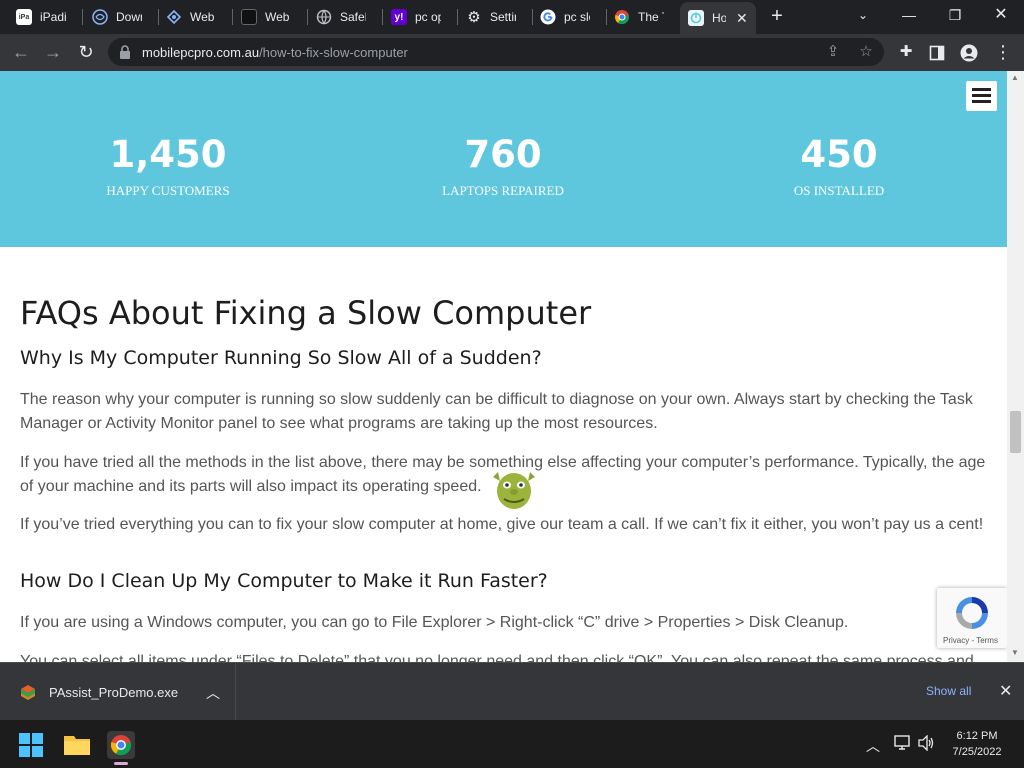 Image resolution: width=1024 pixels, height=768 pixels. Describe the element at coordinates (306, 313) in the screenshot. I see `faq-heading: FAQs About Fixing a Slow Computer` at that location.